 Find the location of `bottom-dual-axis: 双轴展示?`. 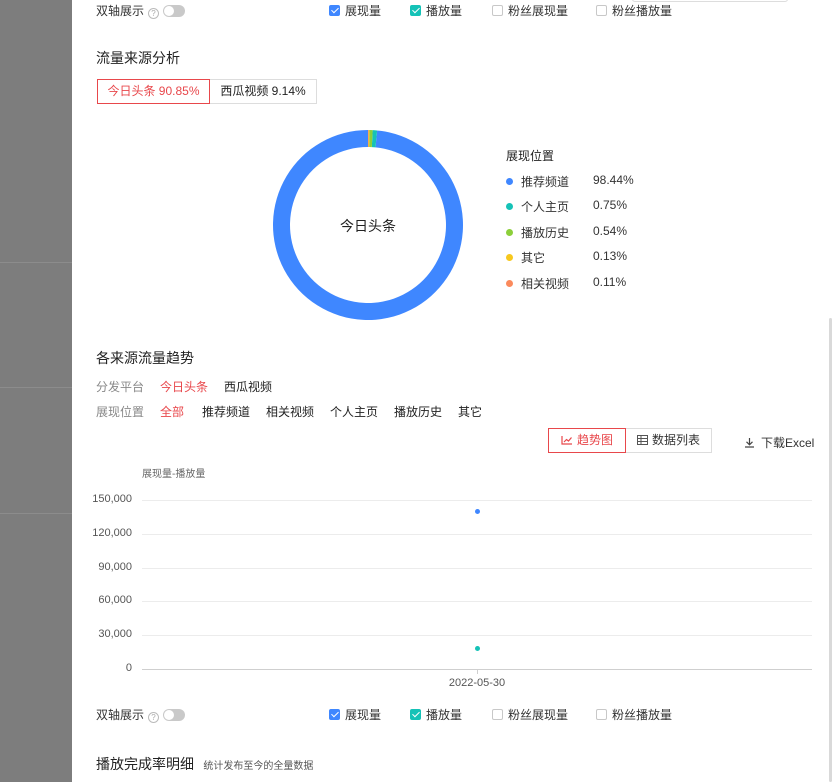

bottom-dual-axis: 双轴展示? is located at coordinates (141, 714).